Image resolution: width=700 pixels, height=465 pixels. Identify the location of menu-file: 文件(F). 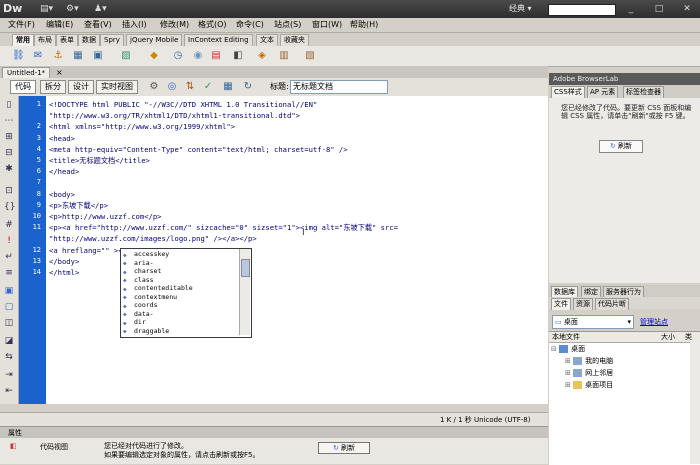
(21, 25).